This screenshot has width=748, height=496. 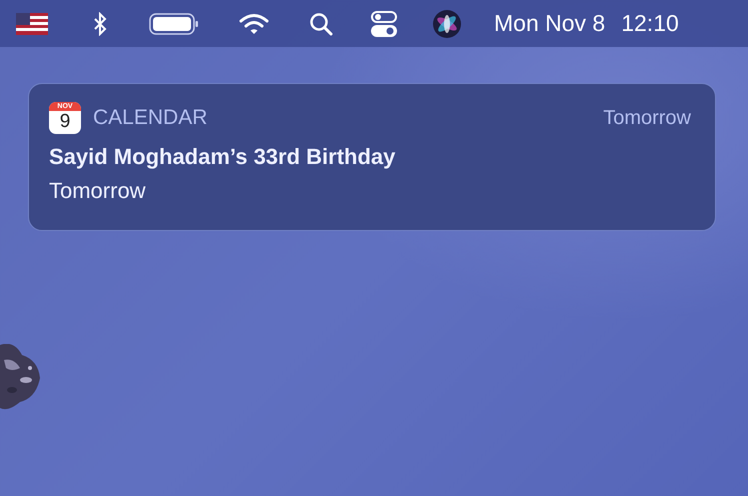 What do you see at coordinates (647, 118) in the screenshot?
I see `notification-time: Tomorrow` at bounding box center [647, 118].